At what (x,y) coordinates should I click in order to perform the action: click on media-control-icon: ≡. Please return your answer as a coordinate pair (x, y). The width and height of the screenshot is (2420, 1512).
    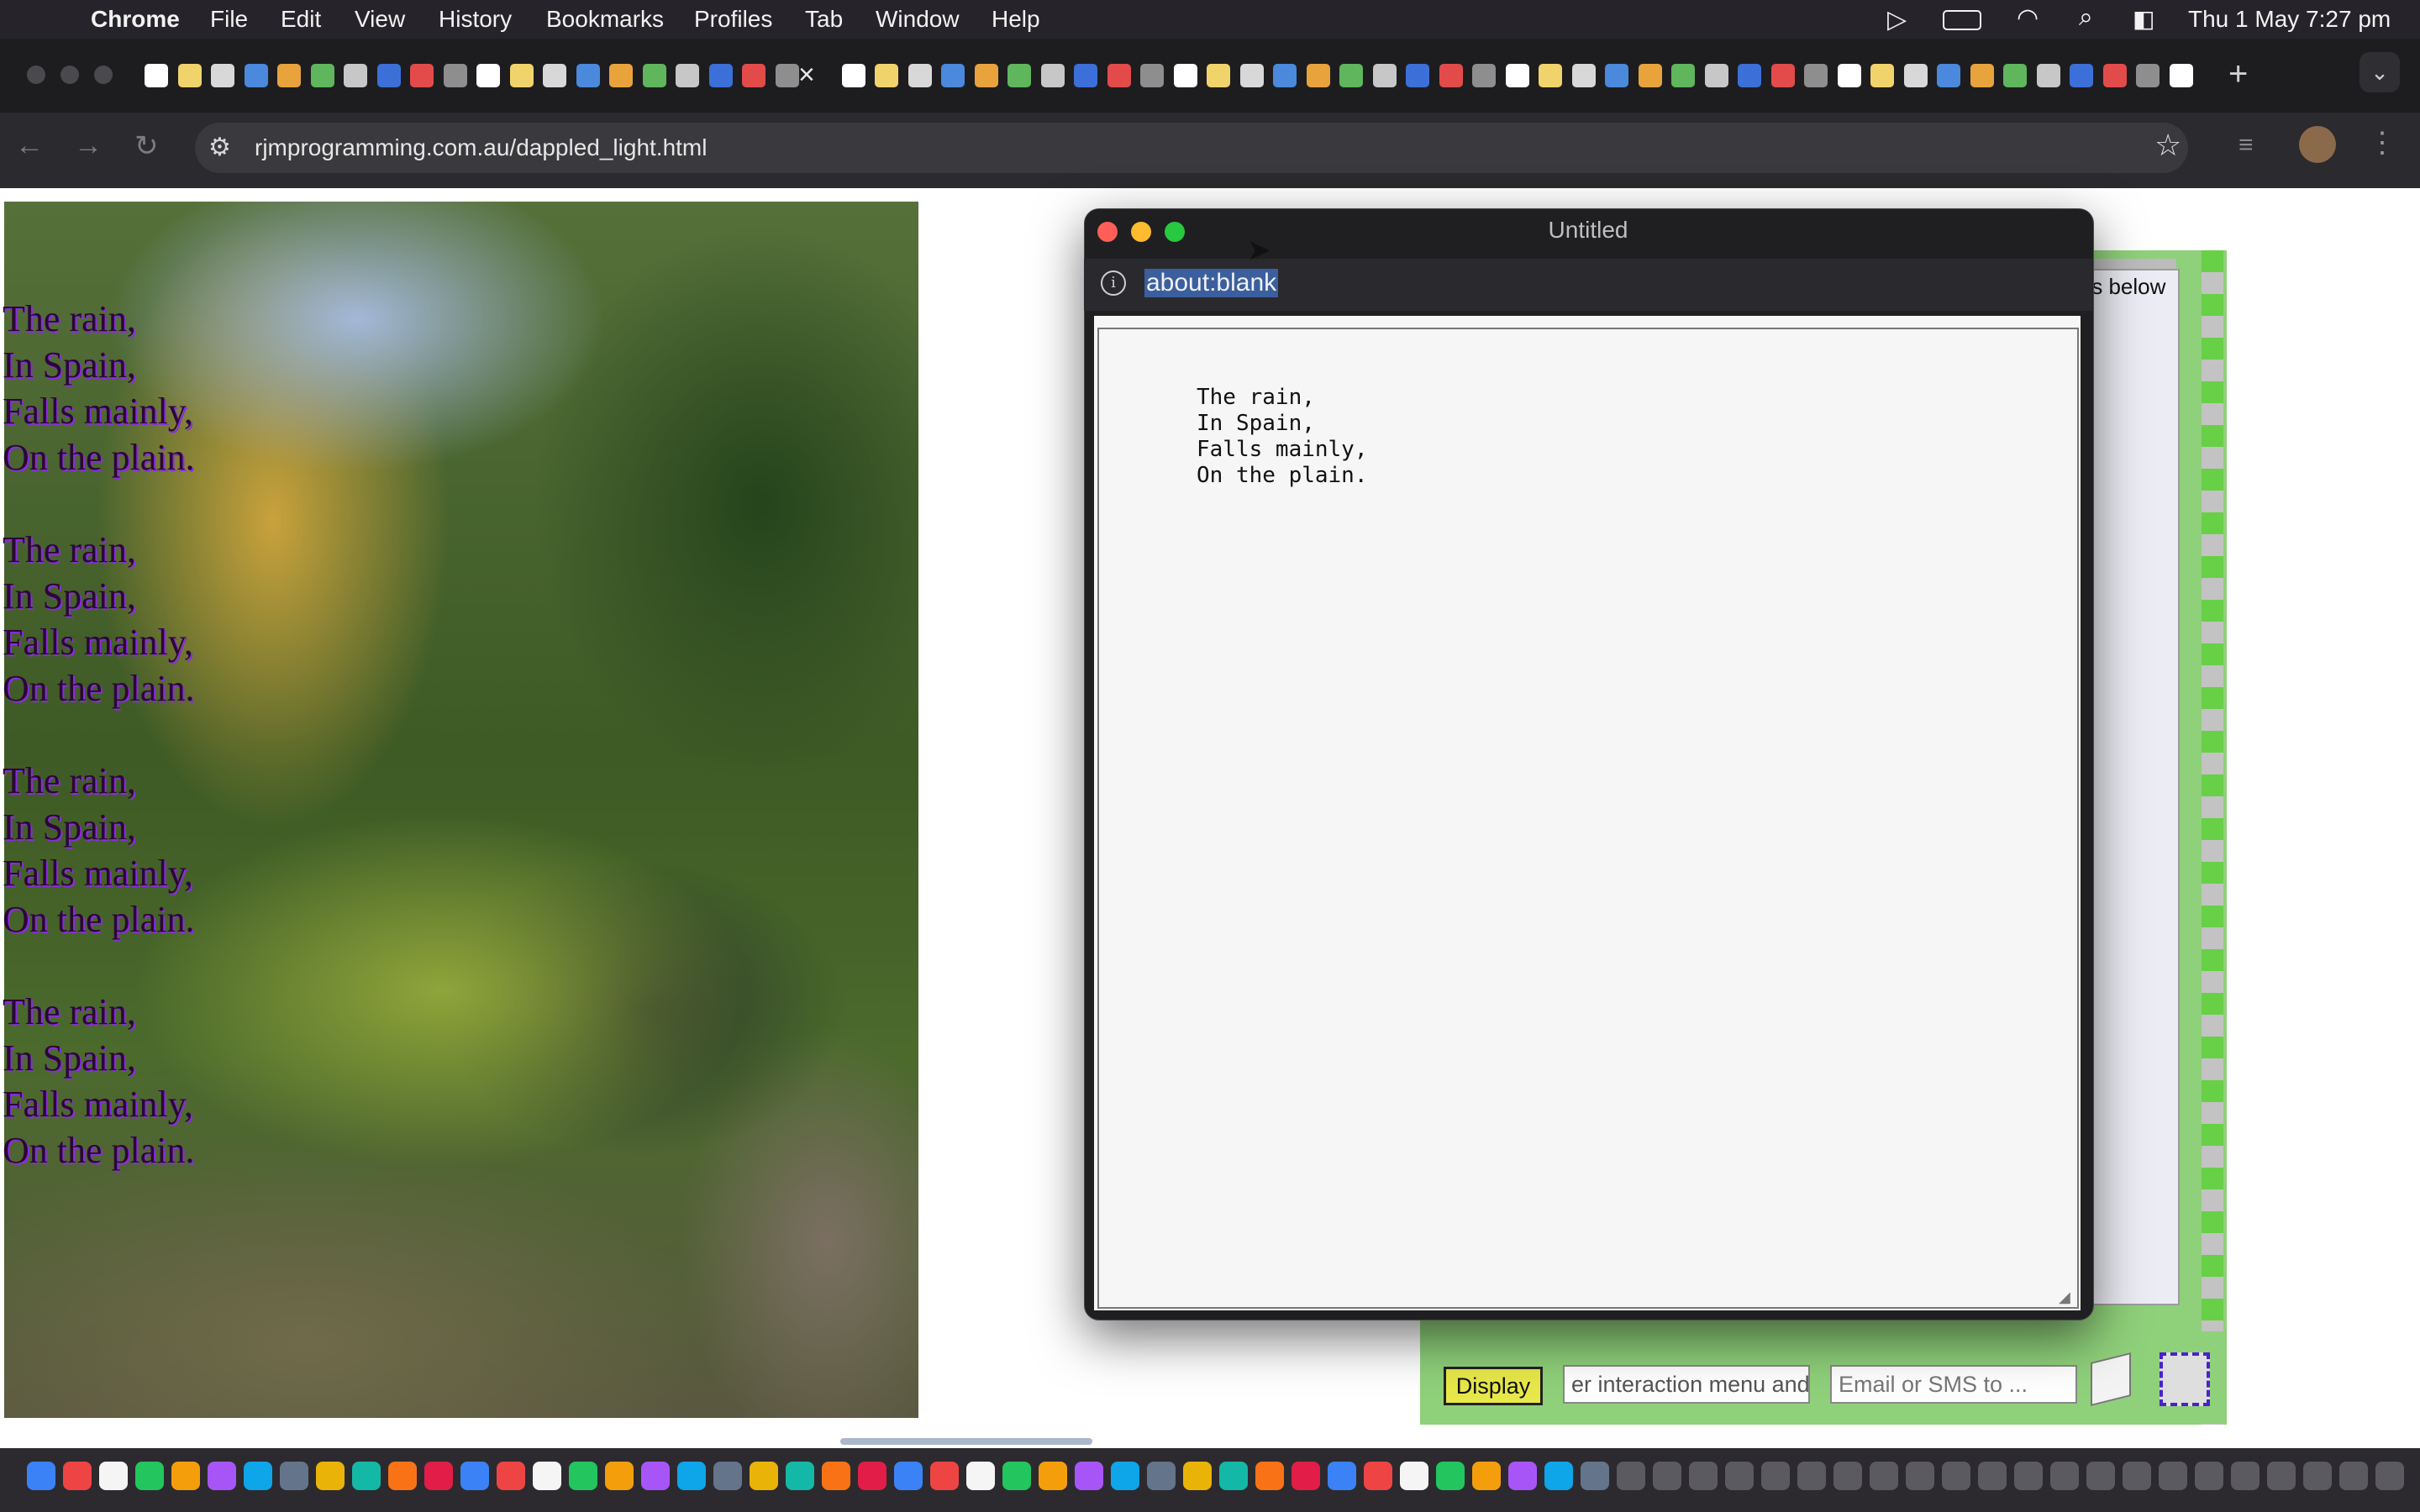
    Looking at the image, I should click on (2246, 145).